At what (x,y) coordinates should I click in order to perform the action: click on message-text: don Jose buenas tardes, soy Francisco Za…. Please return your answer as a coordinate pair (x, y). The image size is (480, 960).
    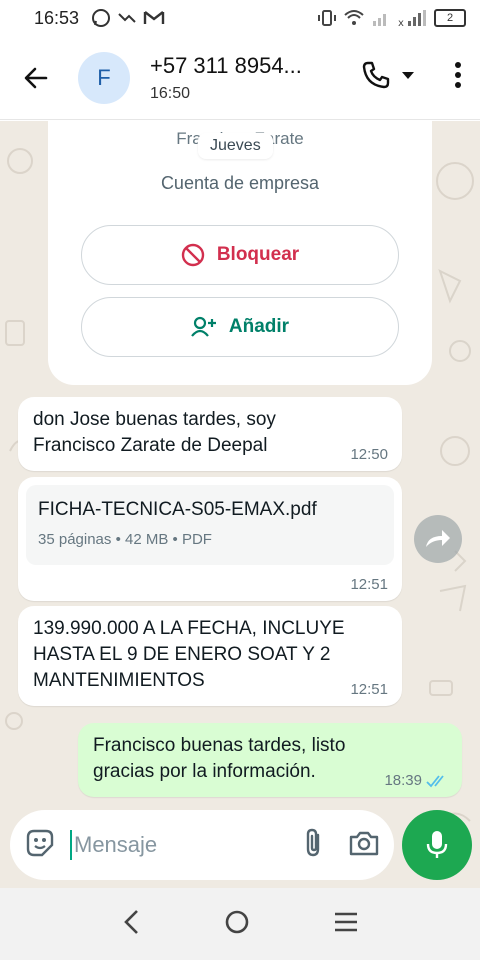
    Looking at the image, I should click on (210, 433).